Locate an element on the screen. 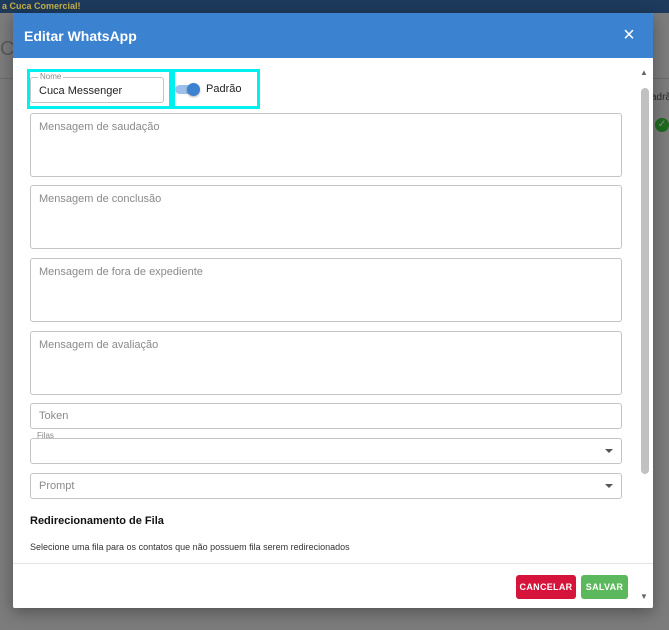 The height and width of the screenshot is (630, 669). cancel-button: CANCELAR is located at coordinates (546, 587).